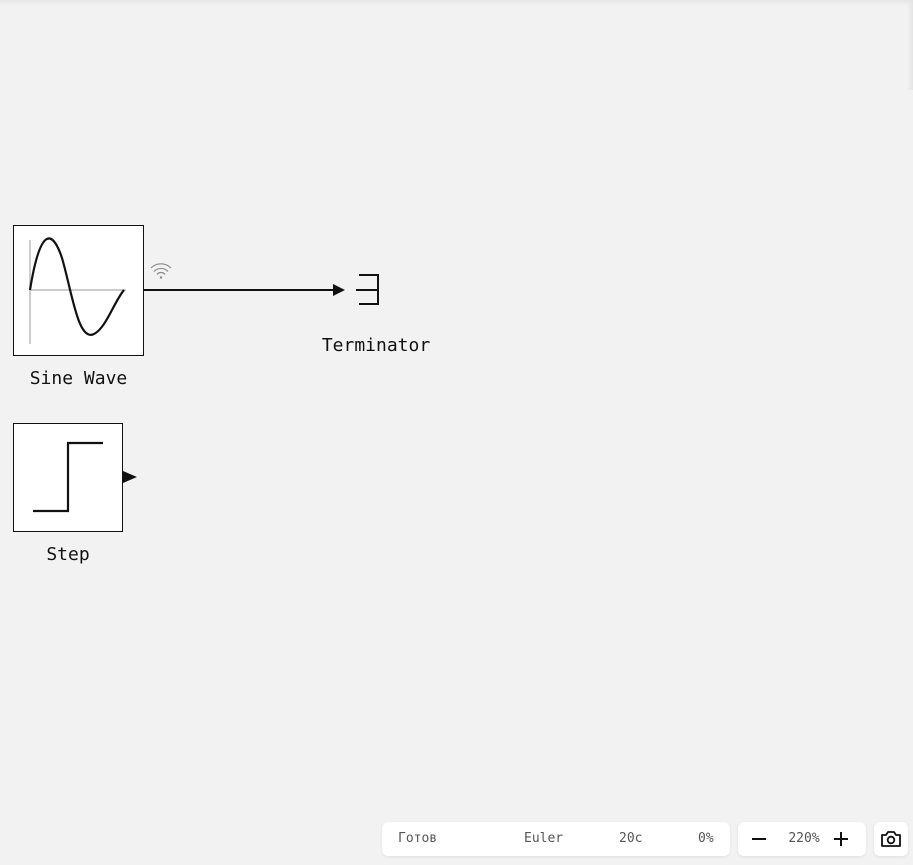  Describe the element at coordinates (233, 373) in the screenshot. I see `connections-layer` at that location.